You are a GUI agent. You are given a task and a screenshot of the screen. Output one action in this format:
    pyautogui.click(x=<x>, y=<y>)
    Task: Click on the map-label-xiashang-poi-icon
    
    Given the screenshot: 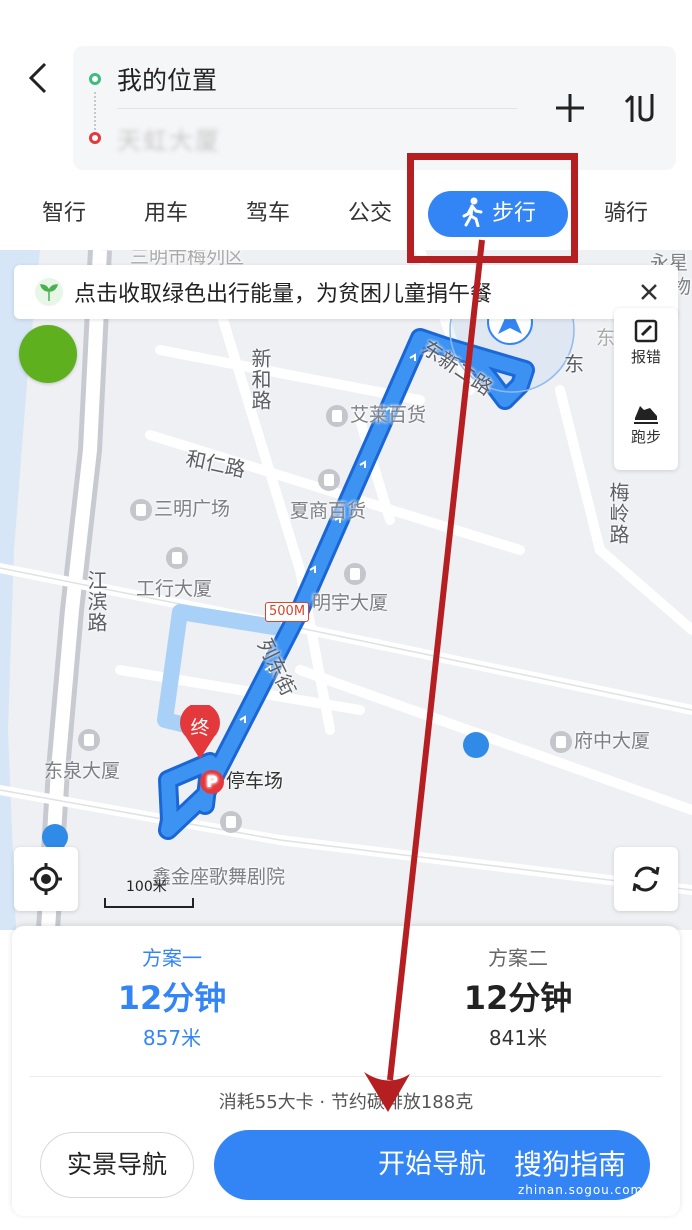 What is the action you would take?
    pyautogui.click(x=330, y=479)
    